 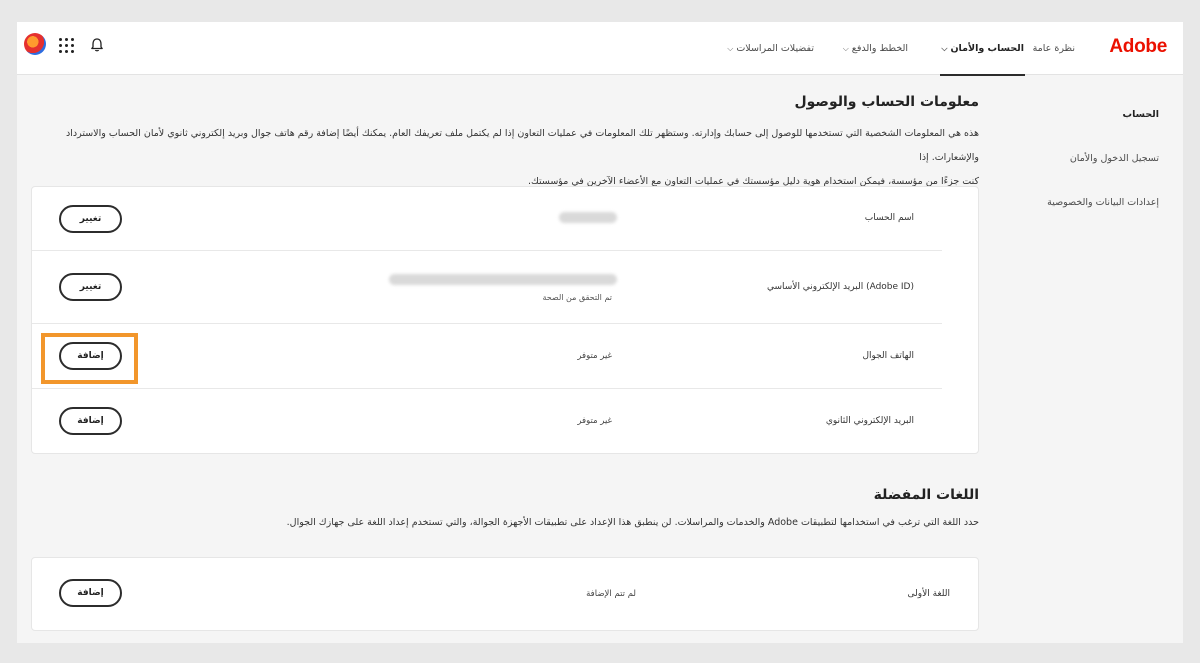 What do you see at coordinates (577, 297) in the screenshot?
I see `verified-status: تم التحقق من الصحة` at bounding box center [577, 297].